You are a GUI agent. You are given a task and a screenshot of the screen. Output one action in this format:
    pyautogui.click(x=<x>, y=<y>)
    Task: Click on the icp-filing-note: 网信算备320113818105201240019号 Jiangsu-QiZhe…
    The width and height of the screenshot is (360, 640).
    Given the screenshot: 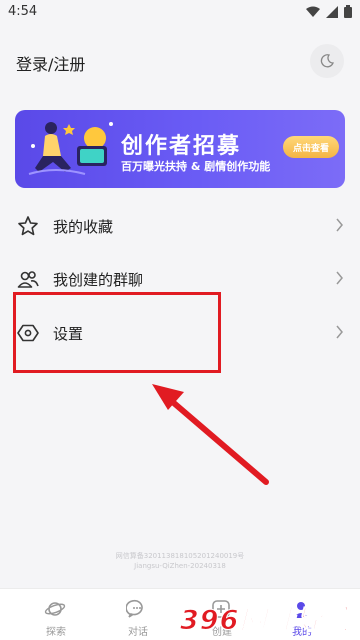 What is the action you would take?
    pyautogui.click(x=180, y=561)
    